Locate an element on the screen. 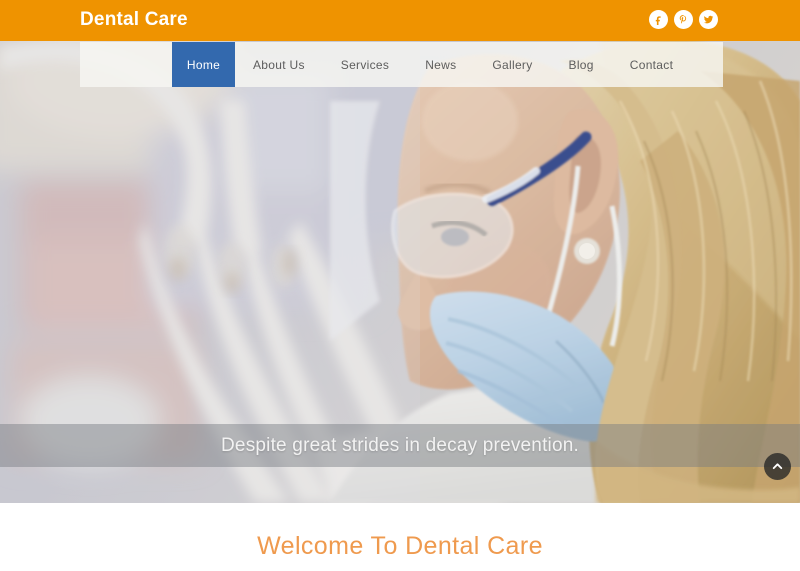 The width and height of the screenshot is (800, 571). nav-item-gallery: Gallery is located at coordinates (512, 64).